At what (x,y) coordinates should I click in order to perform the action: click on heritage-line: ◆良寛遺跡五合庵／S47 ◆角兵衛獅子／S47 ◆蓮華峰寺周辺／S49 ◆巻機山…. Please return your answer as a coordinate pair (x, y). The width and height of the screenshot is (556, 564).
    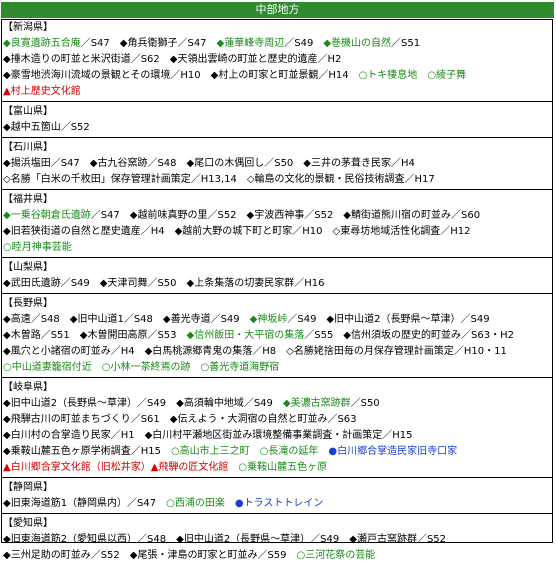
    Looking at the image, I should click on (278, 44).